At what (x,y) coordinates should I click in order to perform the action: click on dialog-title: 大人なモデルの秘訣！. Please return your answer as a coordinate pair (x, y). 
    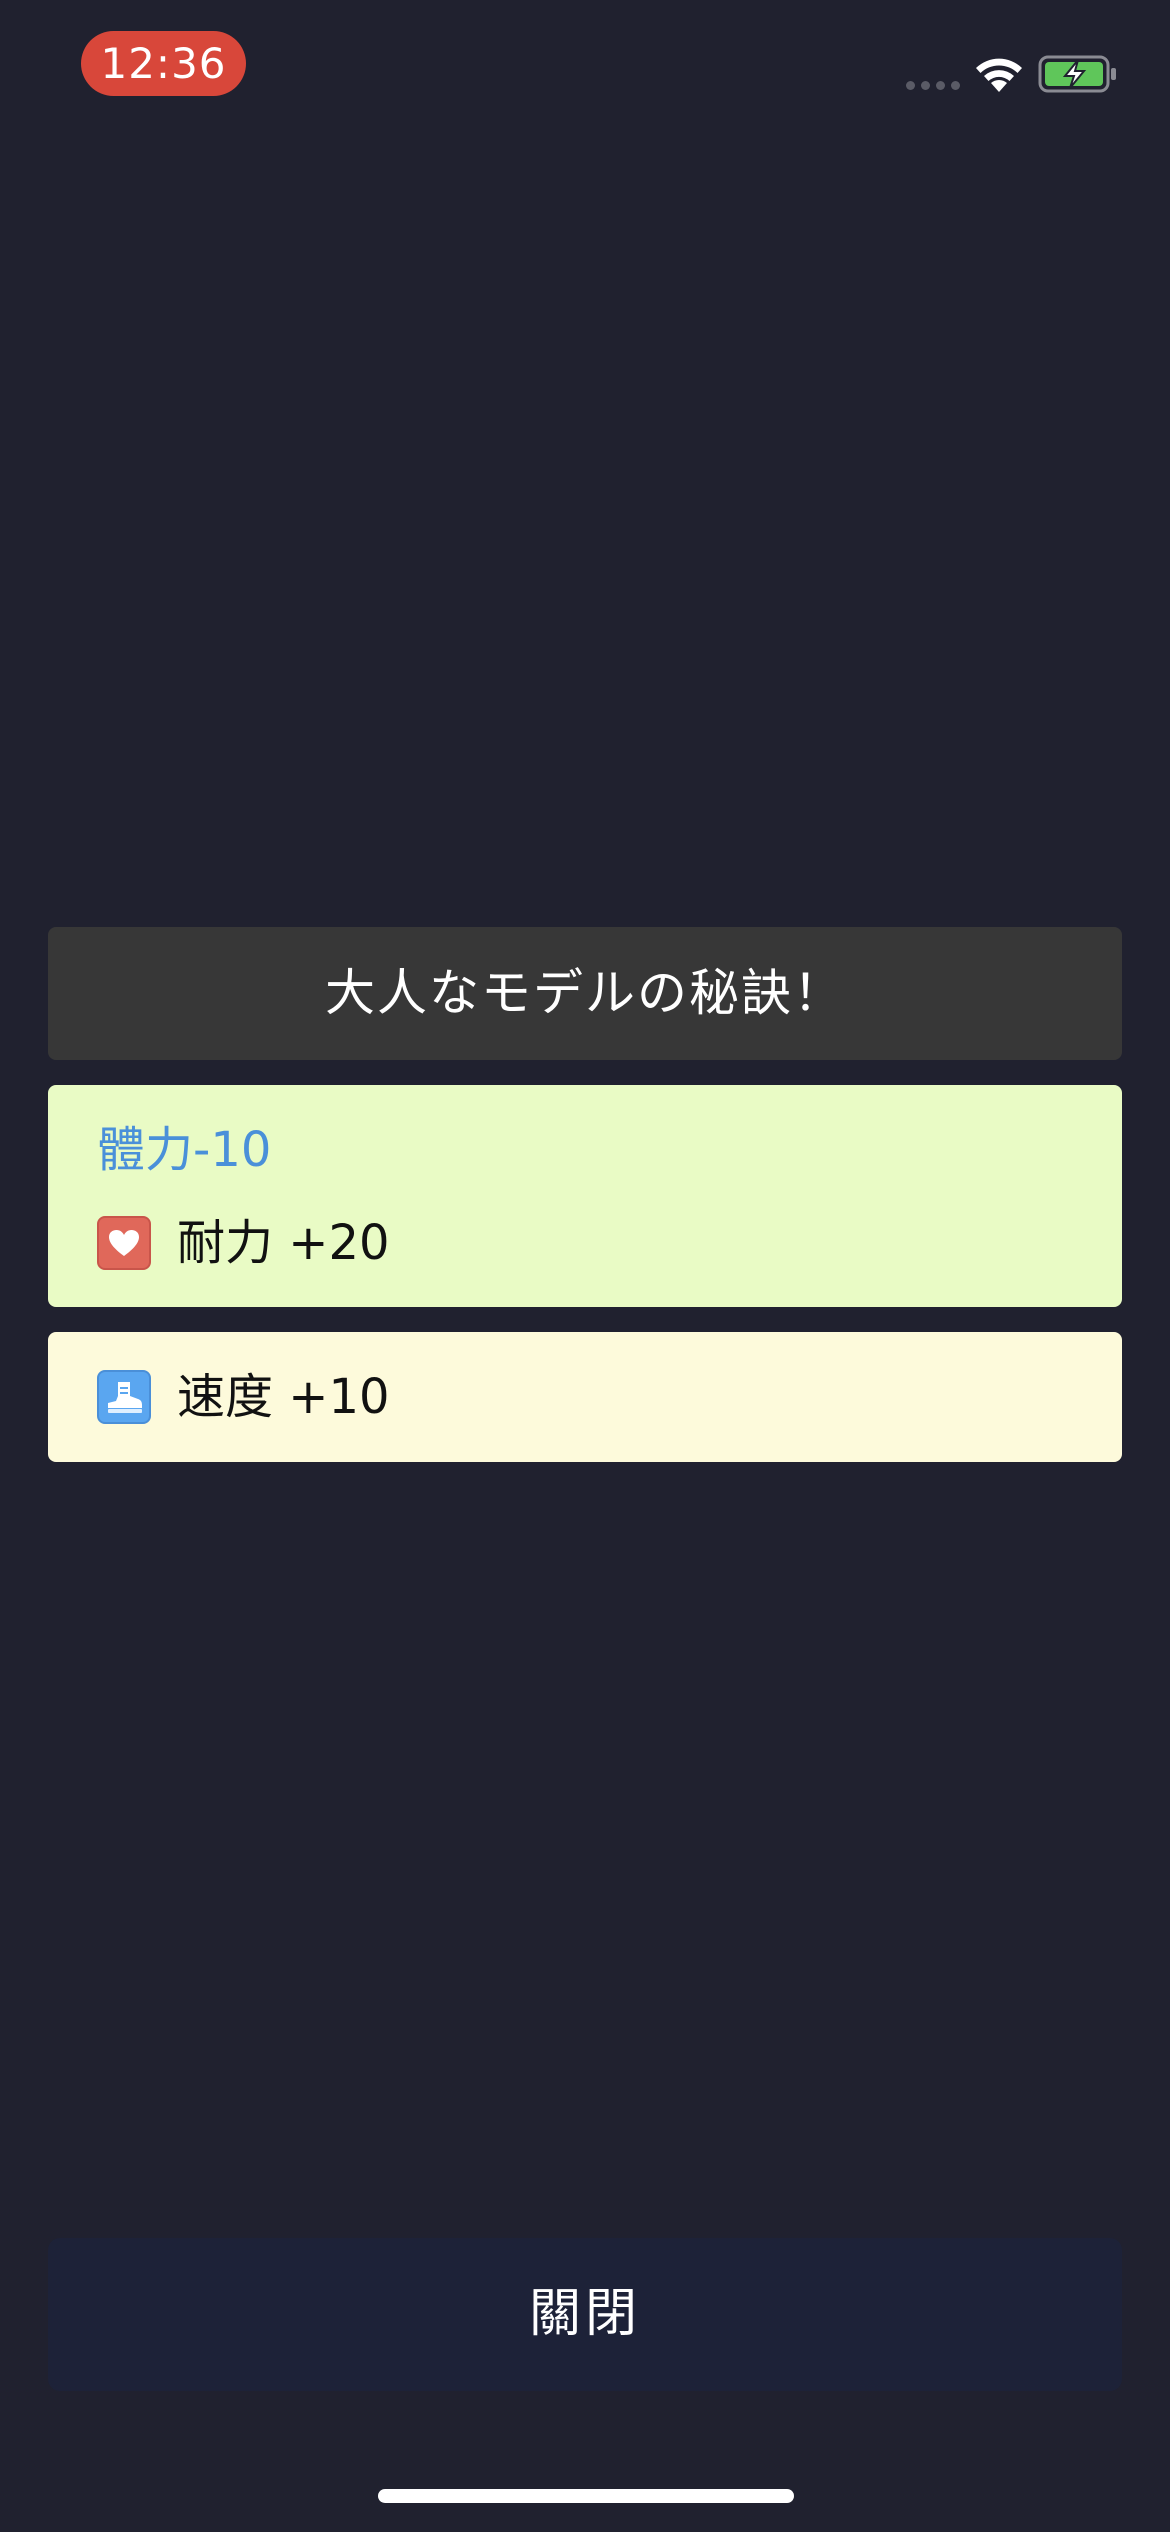
    Looking at the image, I should click on (585, 993).